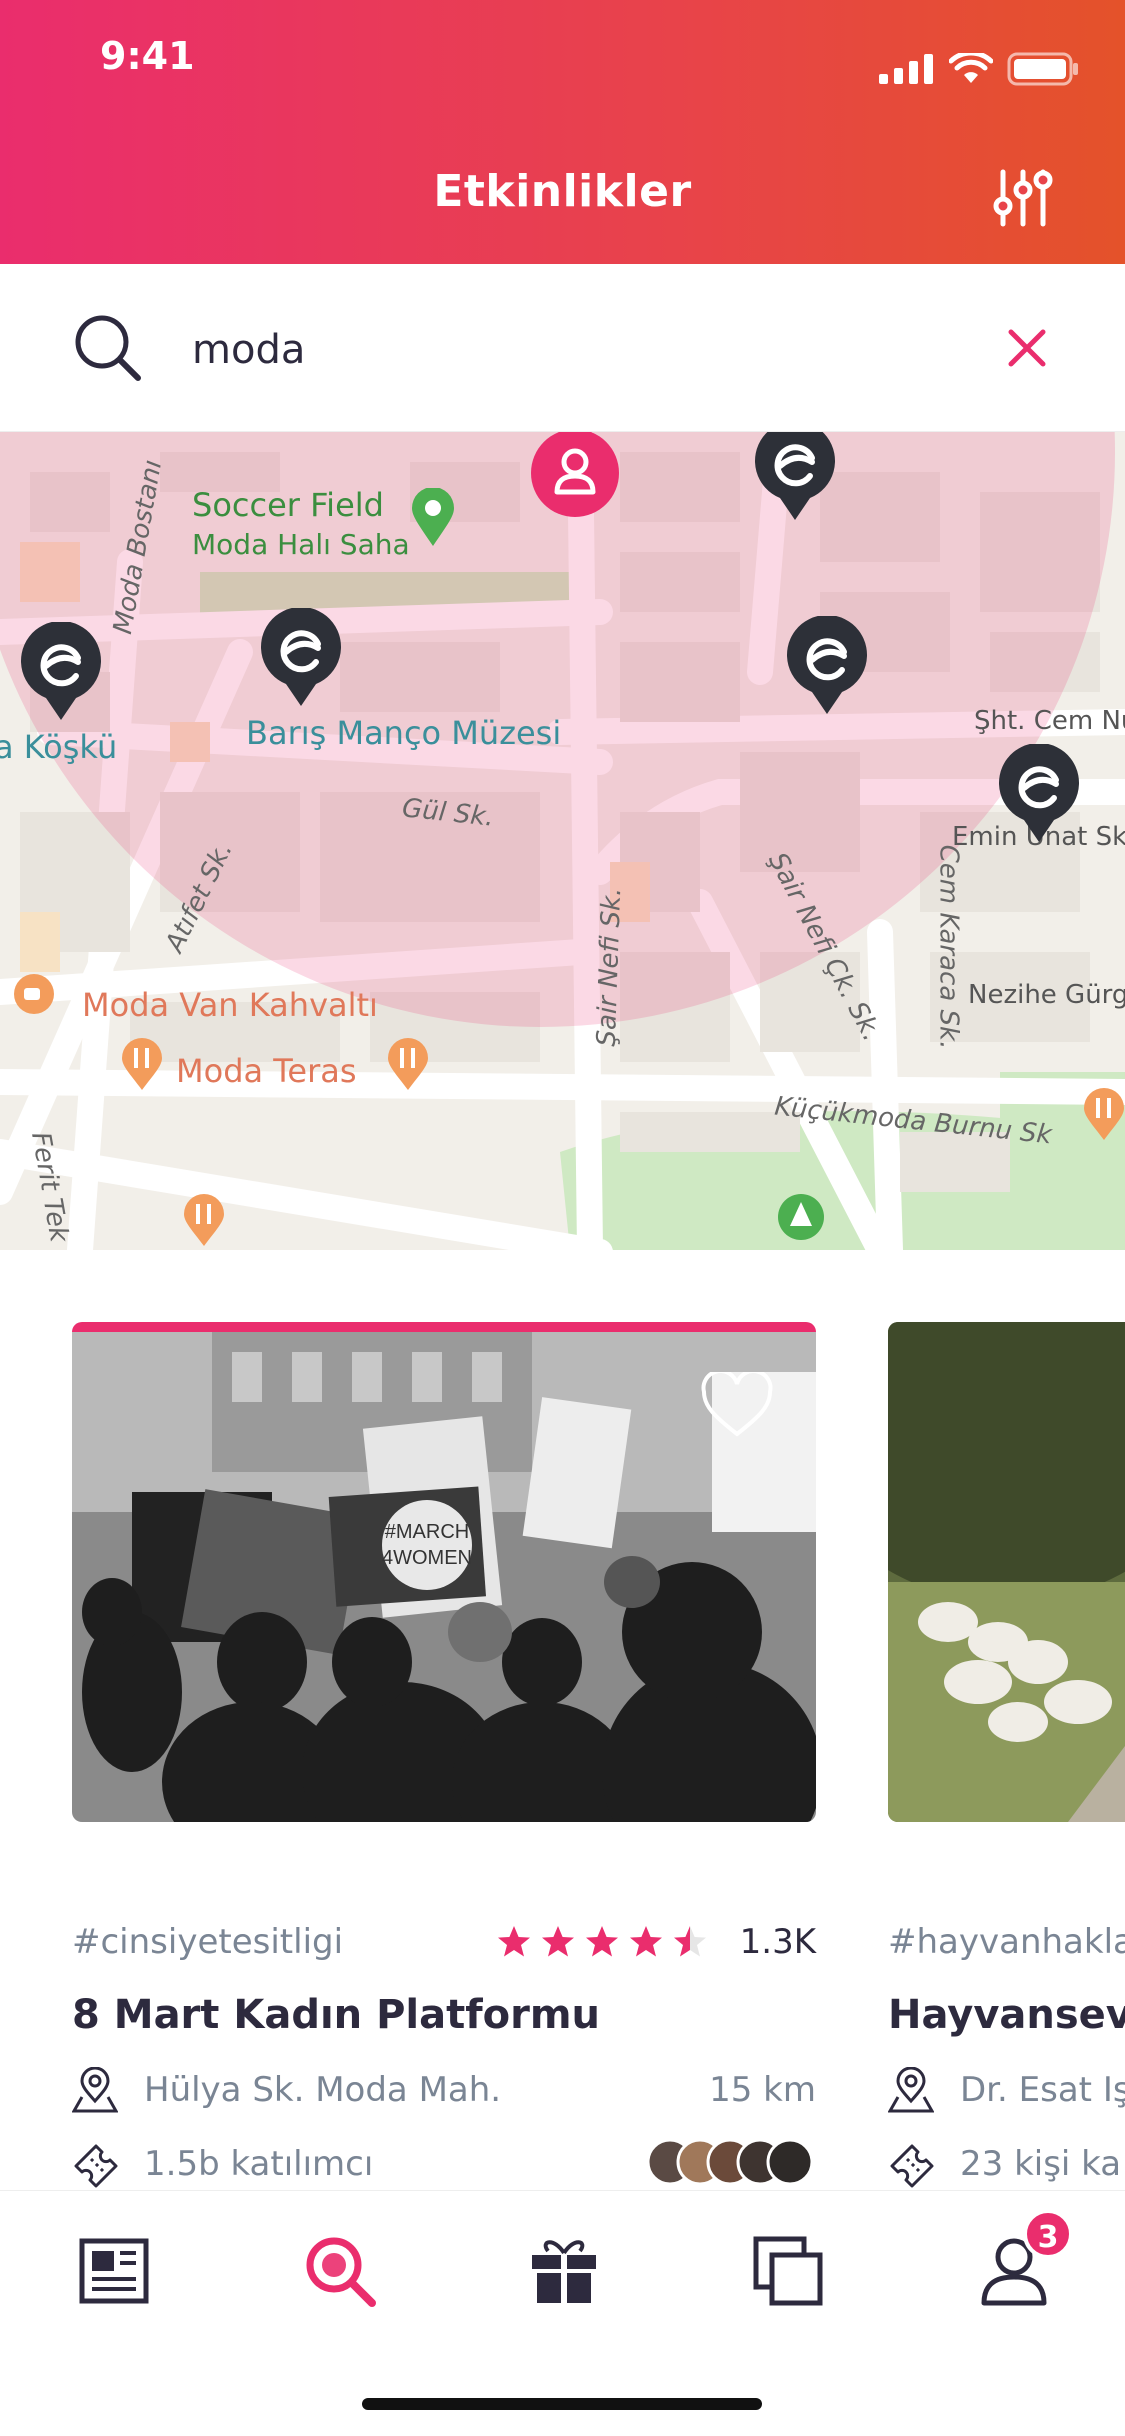 The image size is (1125, 2436). I want to click on search-bar, so click(562, 348).